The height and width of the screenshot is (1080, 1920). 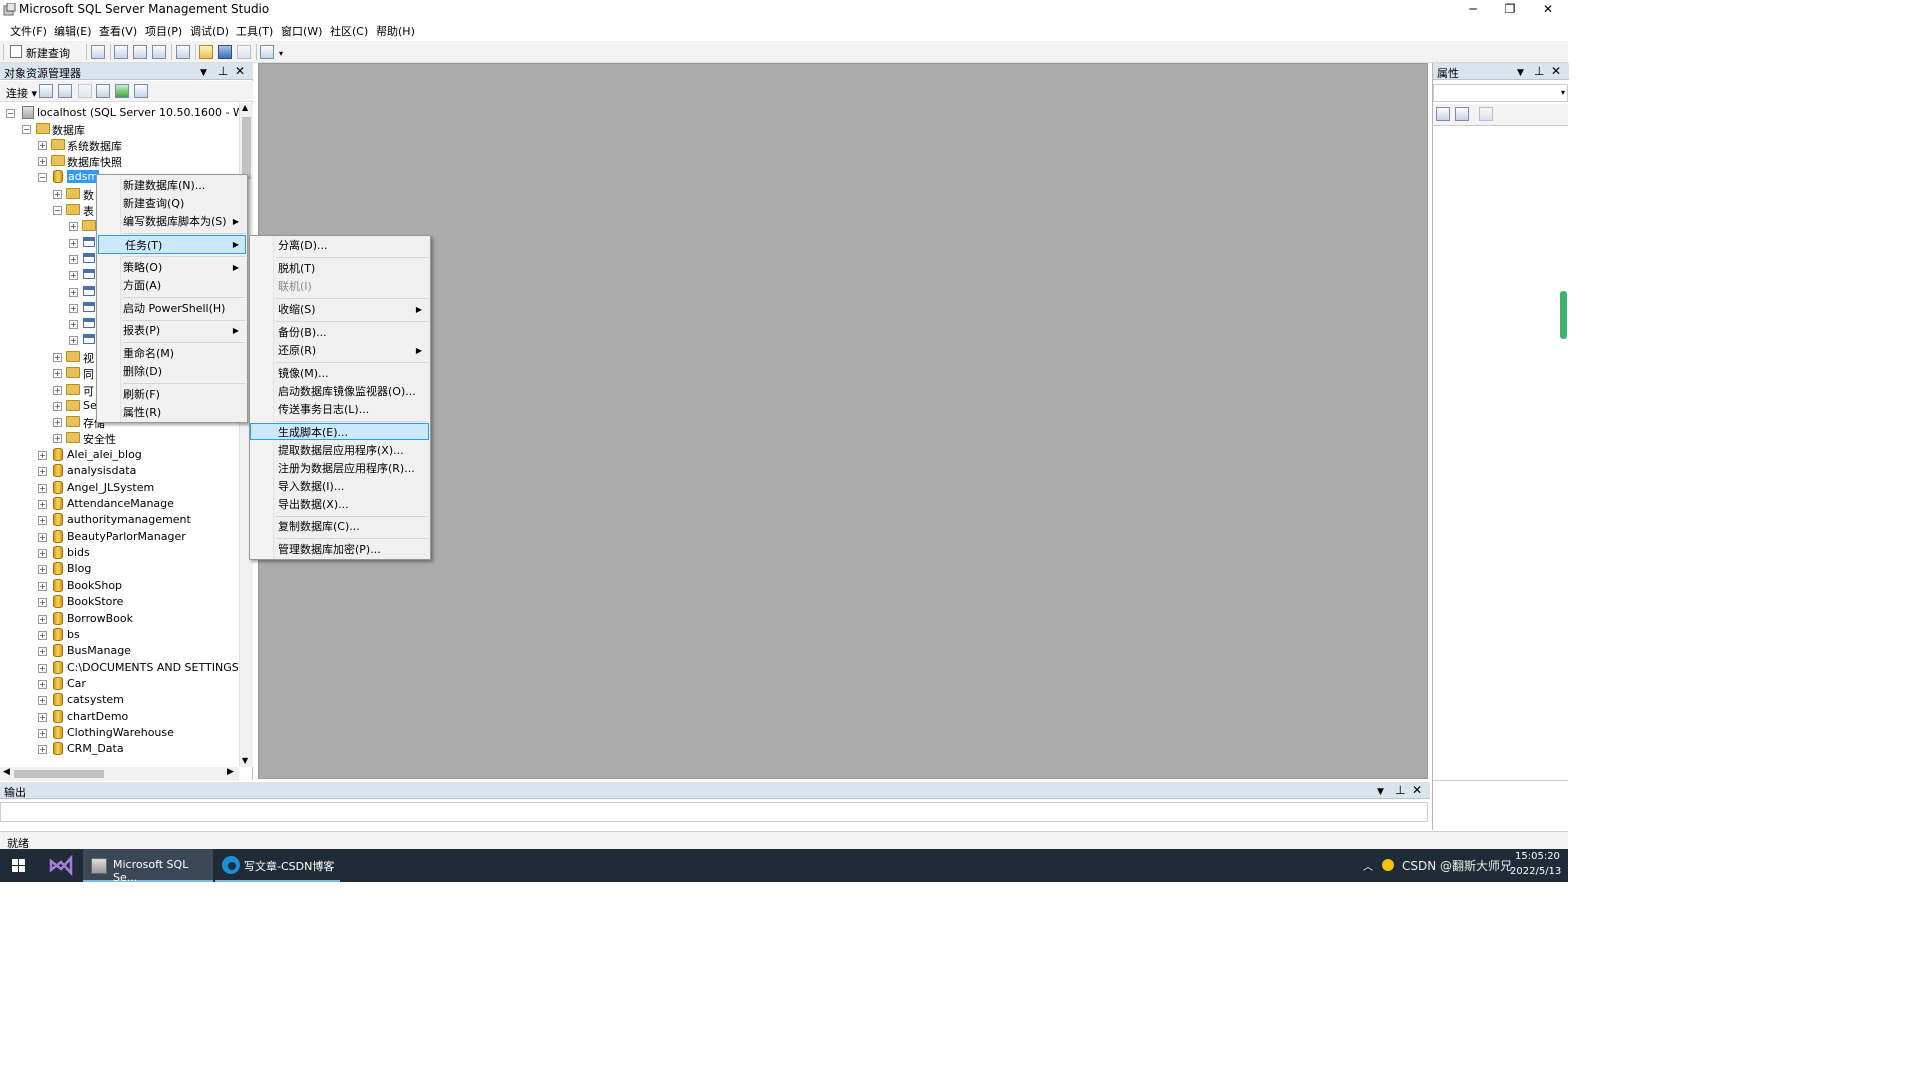 I want to click on menu-facets: 方面(A), so click(x=172, y=285).